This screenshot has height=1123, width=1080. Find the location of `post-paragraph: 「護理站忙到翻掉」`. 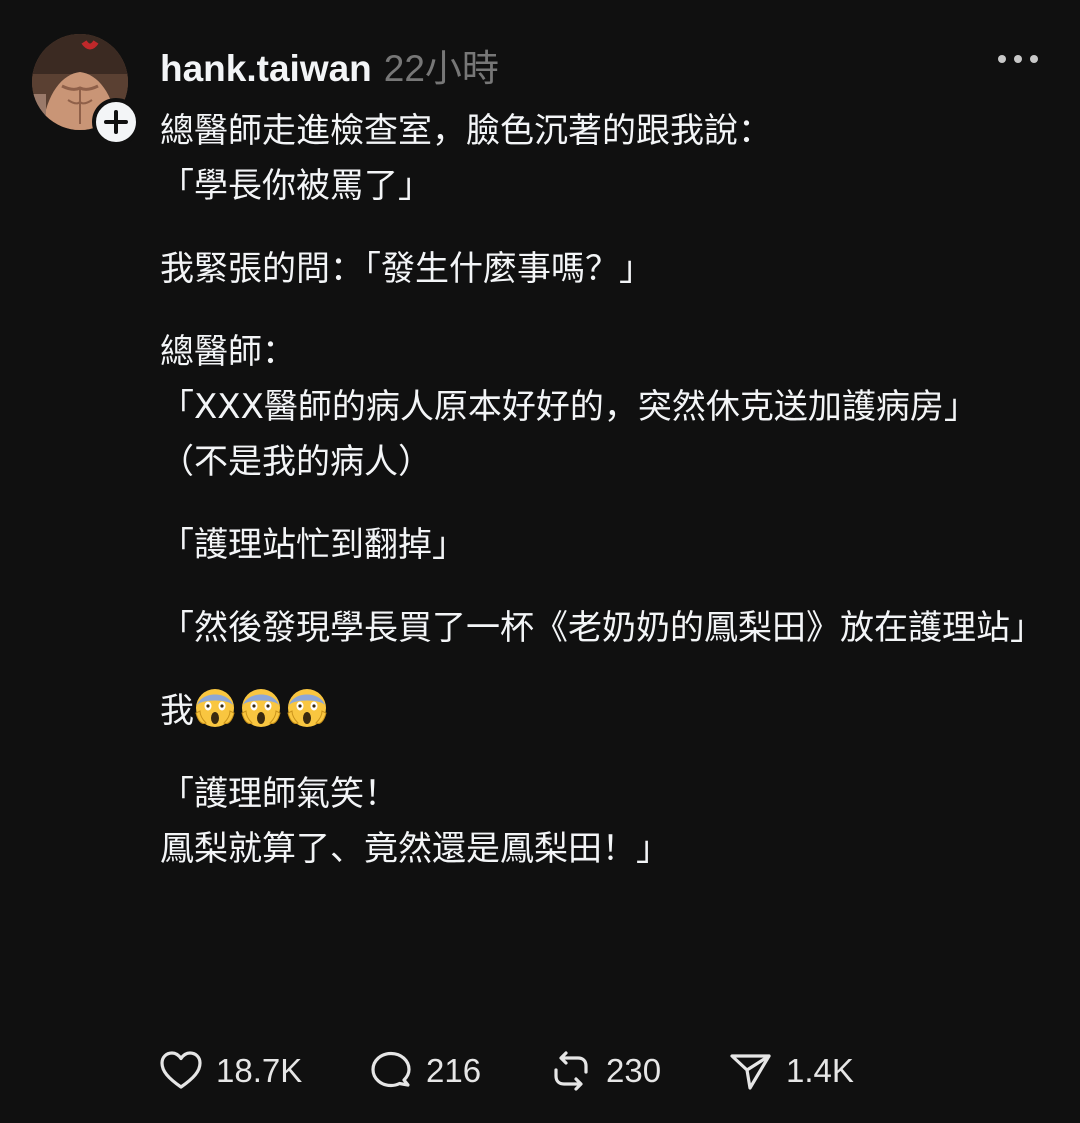

post-paragraph: 「護理站忙到翻掉」 is located at coordinates (313, 545).